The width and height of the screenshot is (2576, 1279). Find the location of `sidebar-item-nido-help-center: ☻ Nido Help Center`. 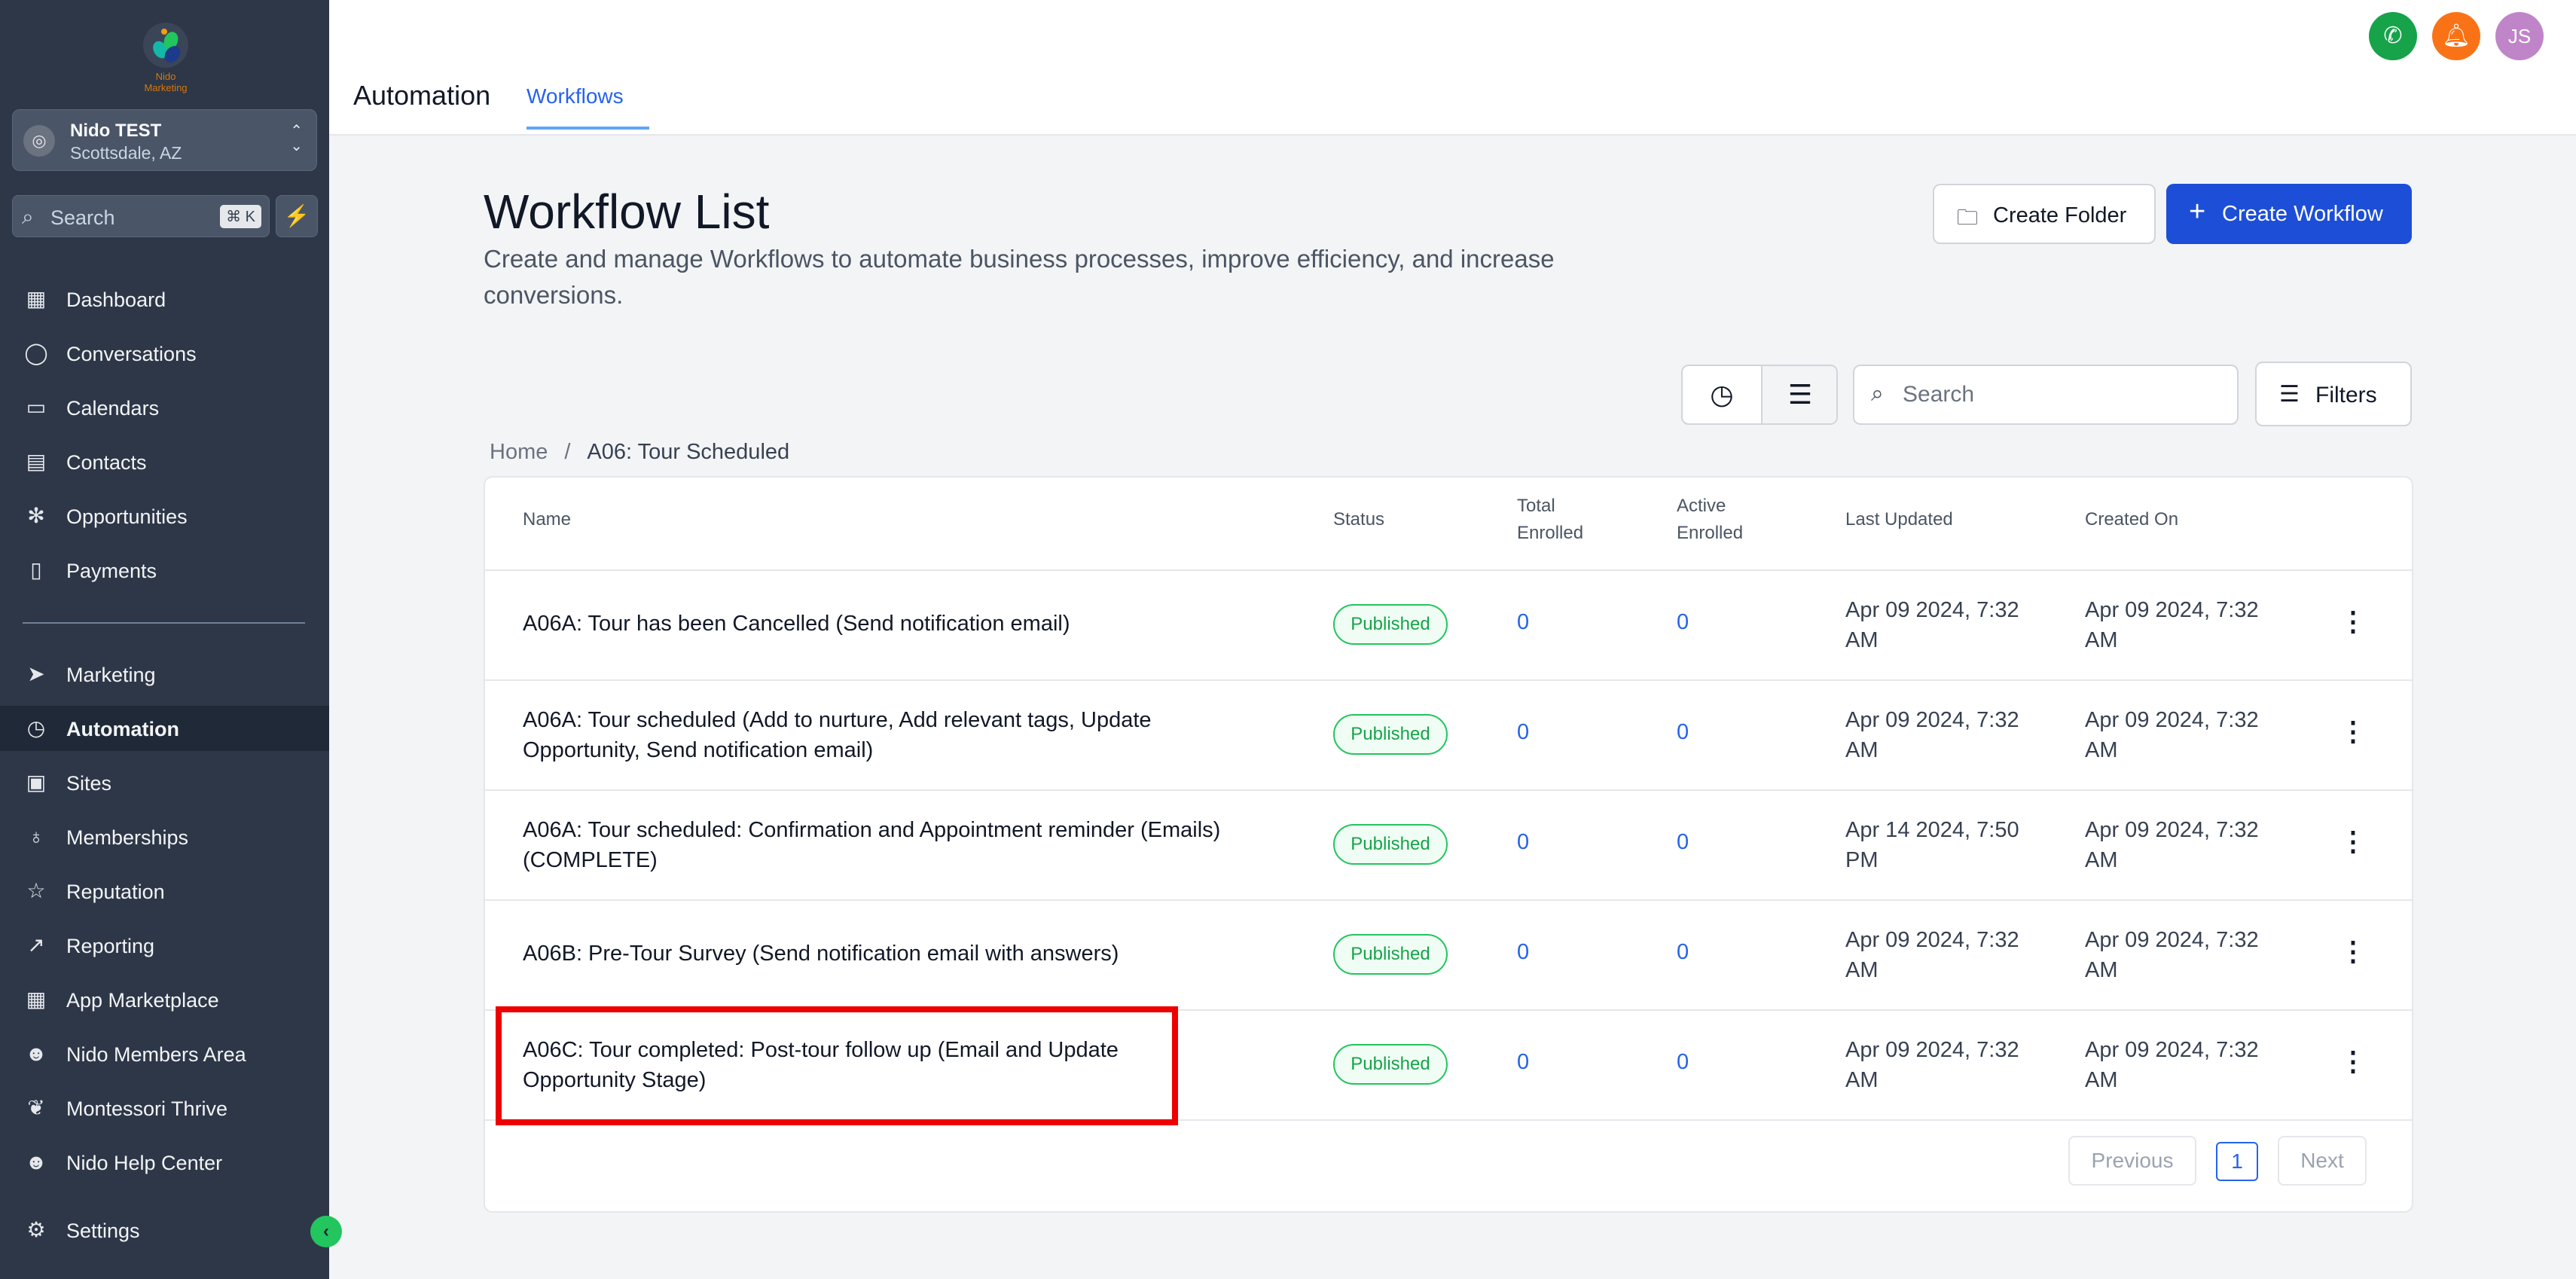

sidebar-item-nido-help-center: ☻ Nido Help Center is located at coordinates (165, 1162).